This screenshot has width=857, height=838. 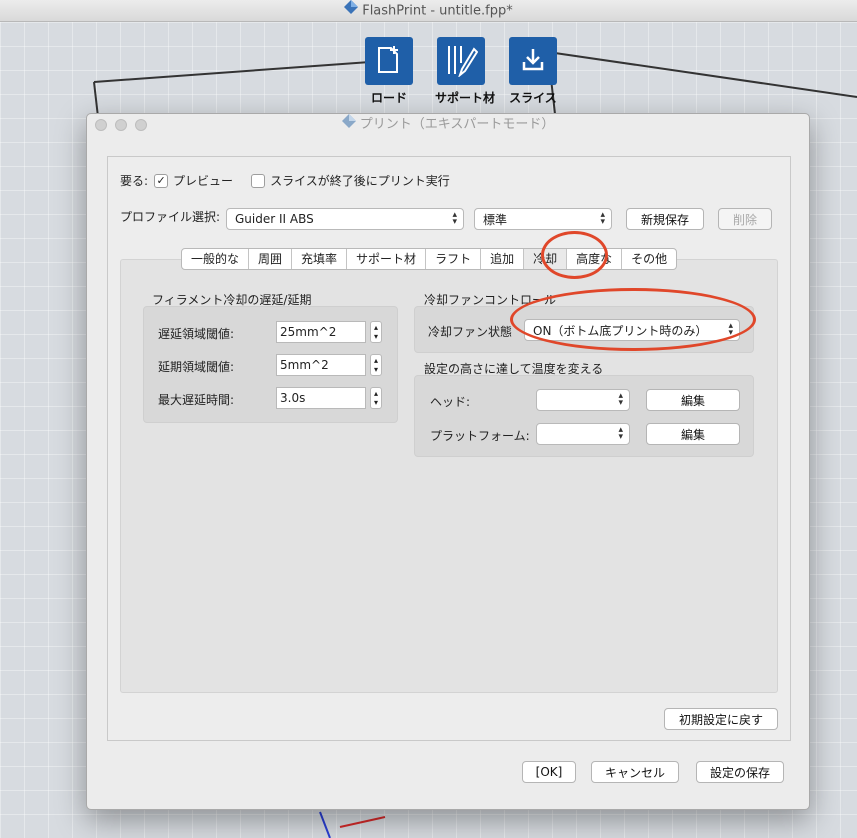 I want to click on profile-select: Guider II ABS ▴ ▾, so click(x=345, y=219).